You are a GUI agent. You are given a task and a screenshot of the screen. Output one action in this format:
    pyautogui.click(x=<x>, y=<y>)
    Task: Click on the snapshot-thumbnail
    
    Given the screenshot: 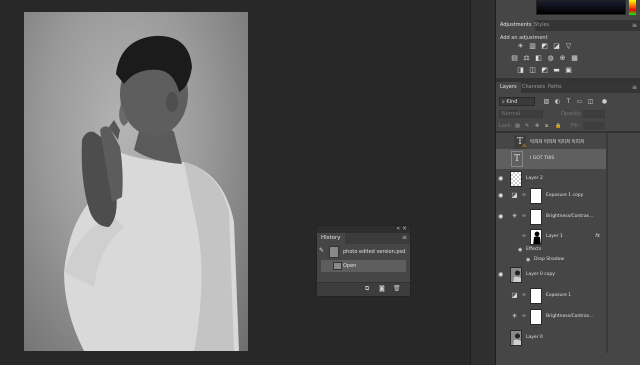 What is the action you would take?
    pyautogui.click(x=334, y=252)
    